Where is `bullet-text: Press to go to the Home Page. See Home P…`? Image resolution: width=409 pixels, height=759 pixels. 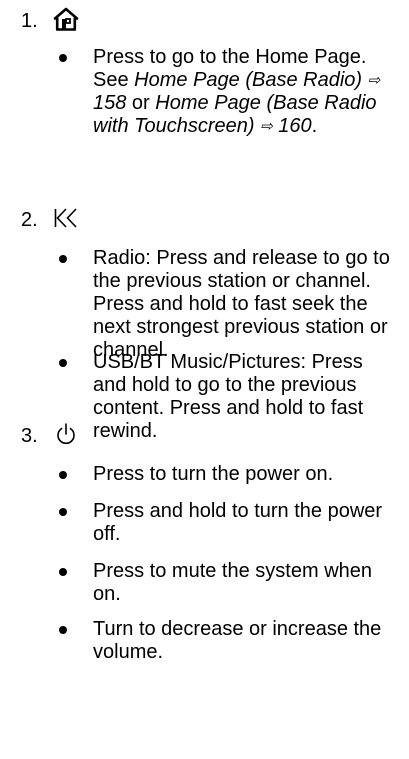
bullet-text: Press to go to the Home Page. See Home P… is located at coordinates (245, 92).